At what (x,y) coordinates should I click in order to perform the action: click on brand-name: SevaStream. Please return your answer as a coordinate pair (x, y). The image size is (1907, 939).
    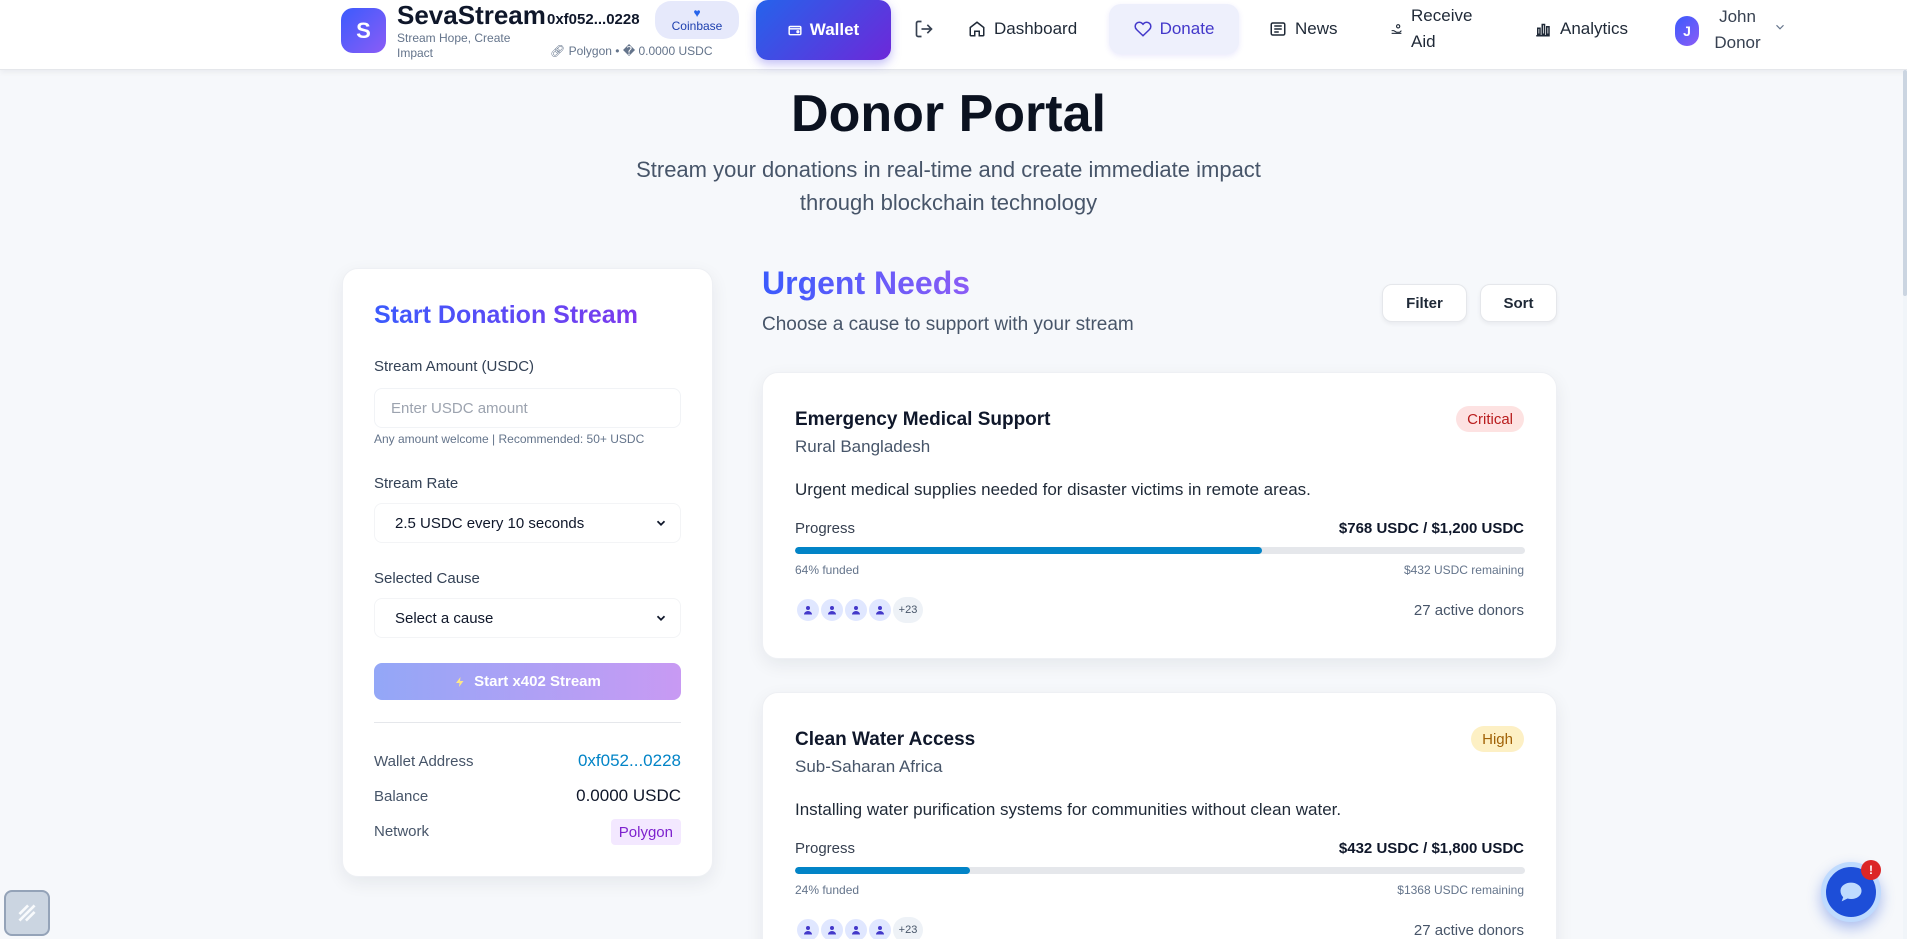
    Looking at the image, I should click on (471, 15).